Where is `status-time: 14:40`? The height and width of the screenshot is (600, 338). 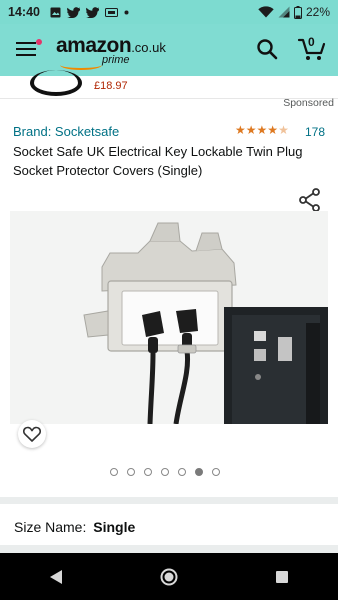
status-time: 14:40 is located at coordinates (24, 12).